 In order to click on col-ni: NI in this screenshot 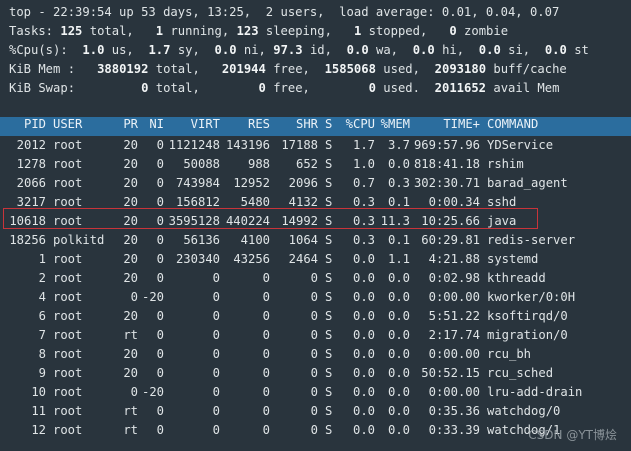, I will do `click(156, 124)`.